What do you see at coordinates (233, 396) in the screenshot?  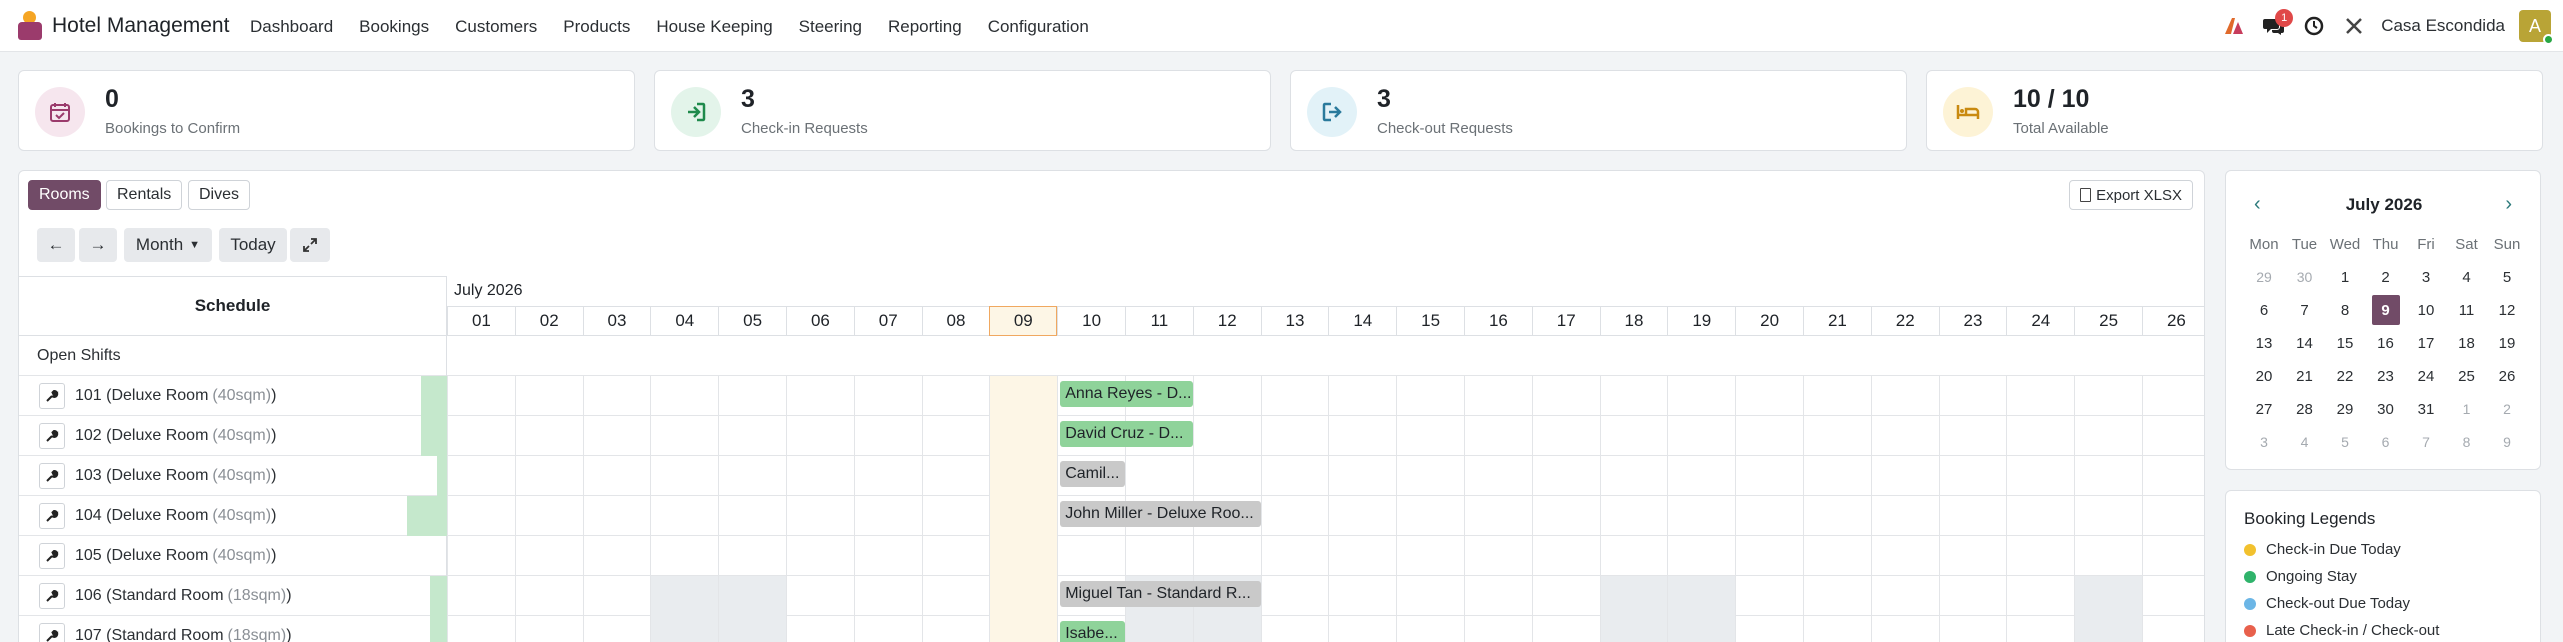 I see `room-label: 101 (Deluxe Room (40sqm))` at bounding box center [233, 396].